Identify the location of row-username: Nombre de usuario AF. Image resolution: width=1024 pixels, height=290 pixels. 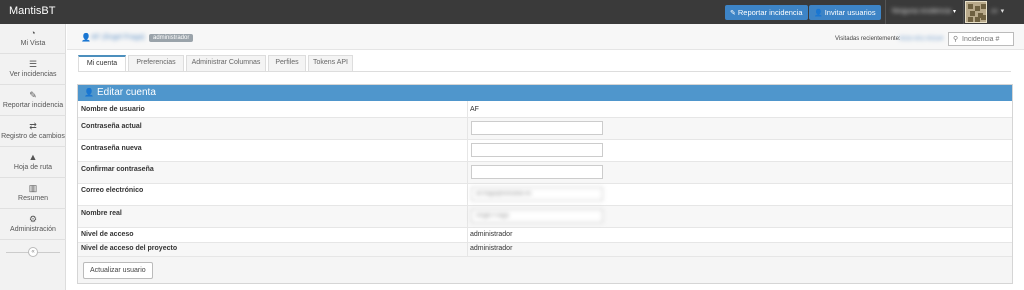
(545, 109).